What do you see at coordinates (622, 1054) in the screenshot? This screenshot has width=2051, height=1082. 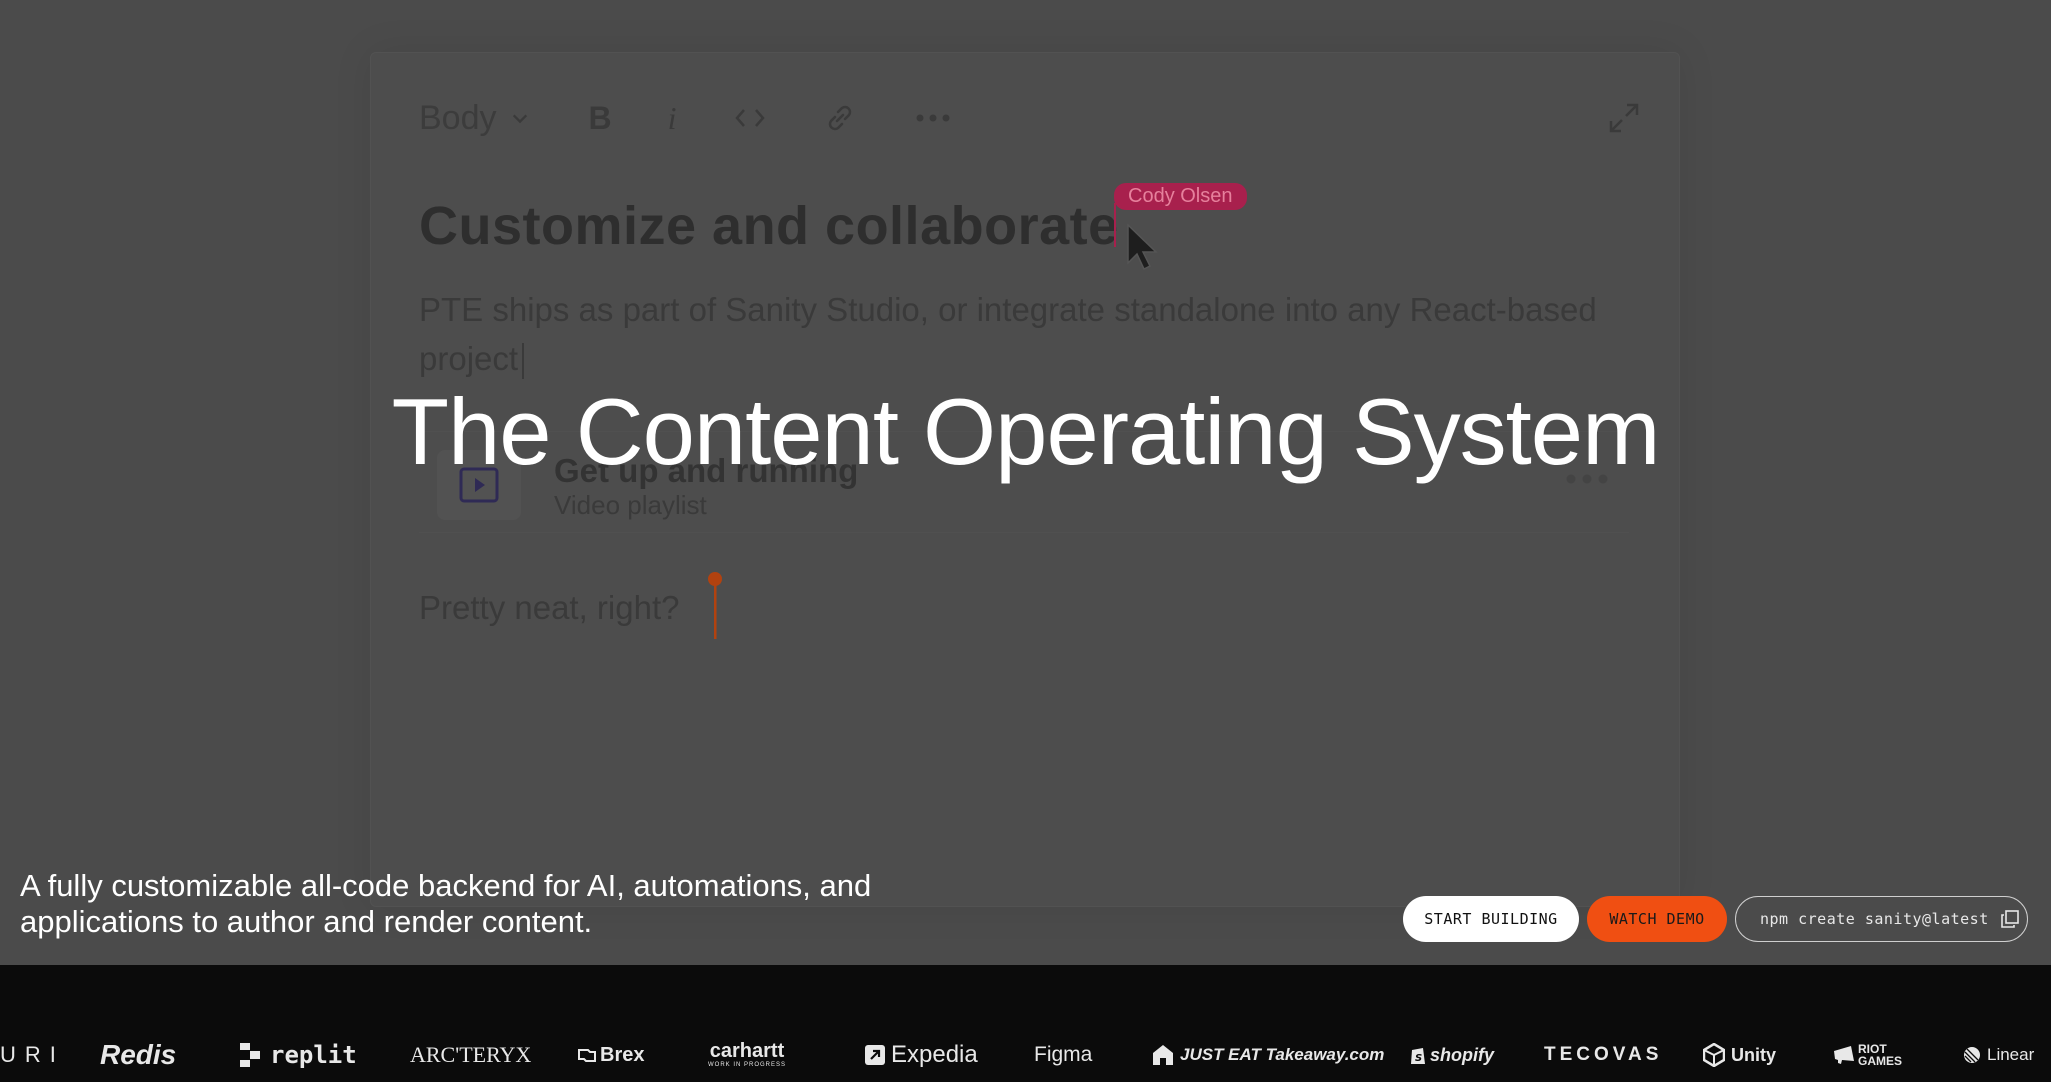 I see `logo-brex-text: Brex` at bounding box center [622, 1054].